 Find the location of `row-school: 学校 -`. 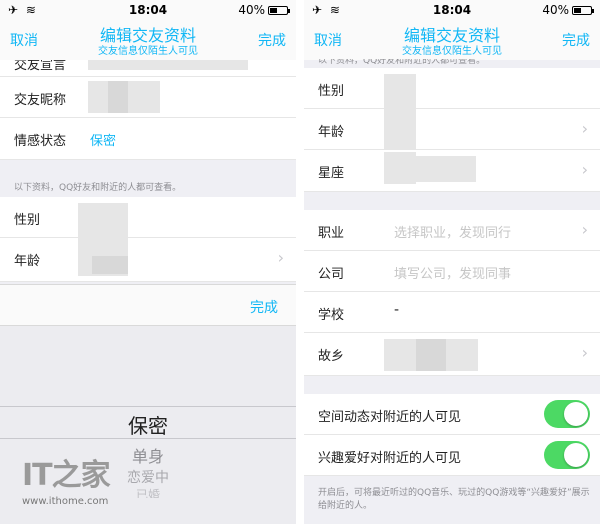

row-school: 学校 - is located at coordinates (452, 312).